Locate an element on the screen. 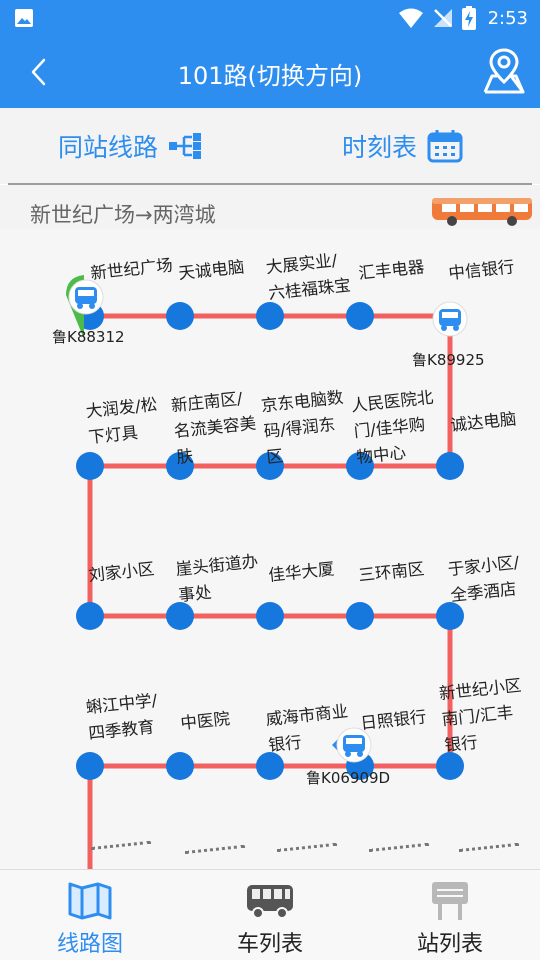  bus-illustration-icon is located at coordinates (482, 212).